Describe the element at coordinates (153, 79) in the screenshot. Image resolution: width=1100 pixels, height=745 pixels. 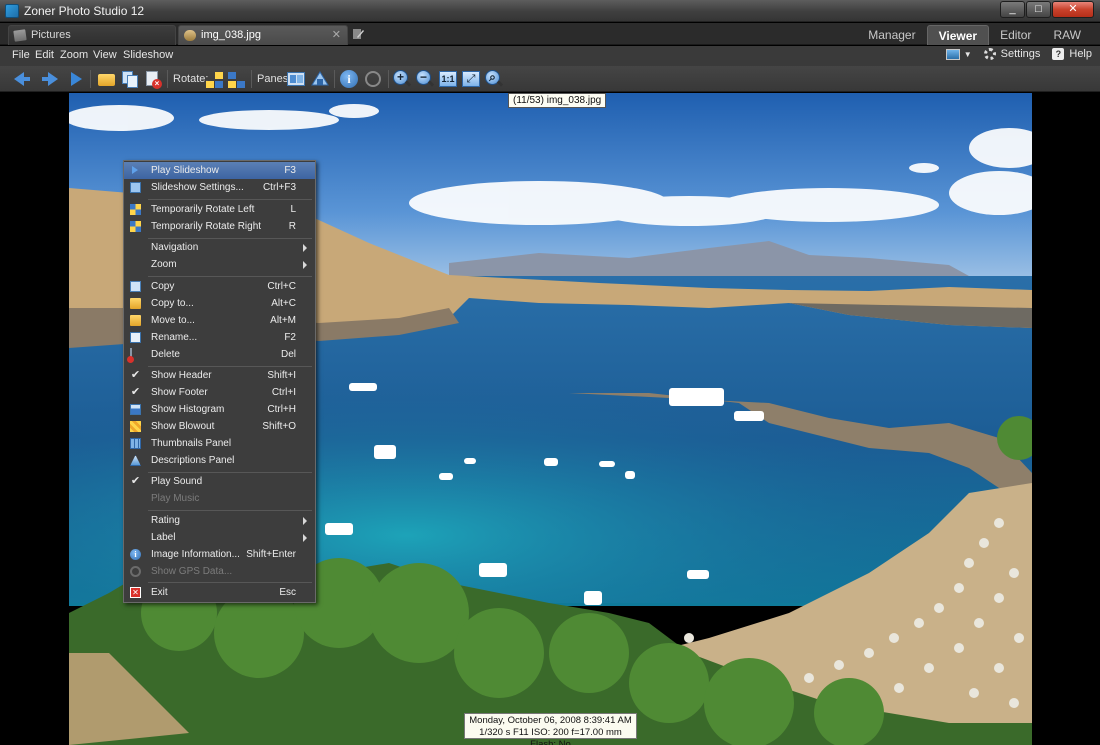
I see `delete-button: ×` at that location.